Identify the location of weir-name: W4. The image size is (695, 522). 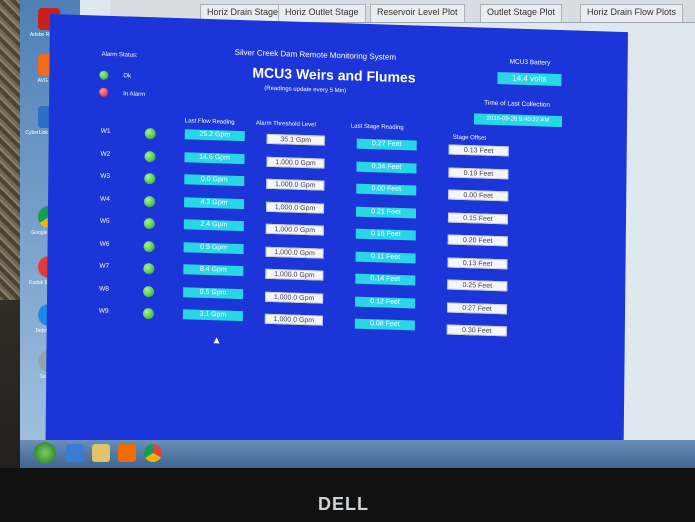
(105, 199).